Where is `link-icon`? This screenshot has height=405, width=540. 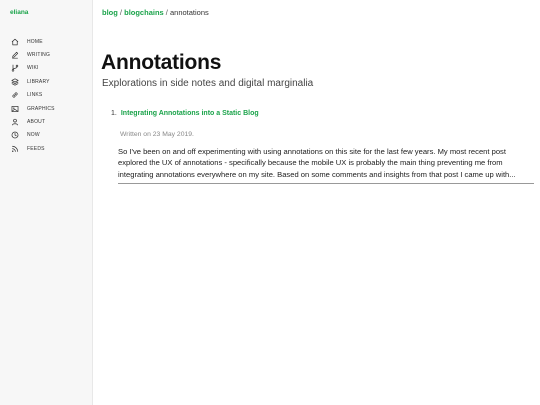 link-icon is located at coordinates (15, 95).